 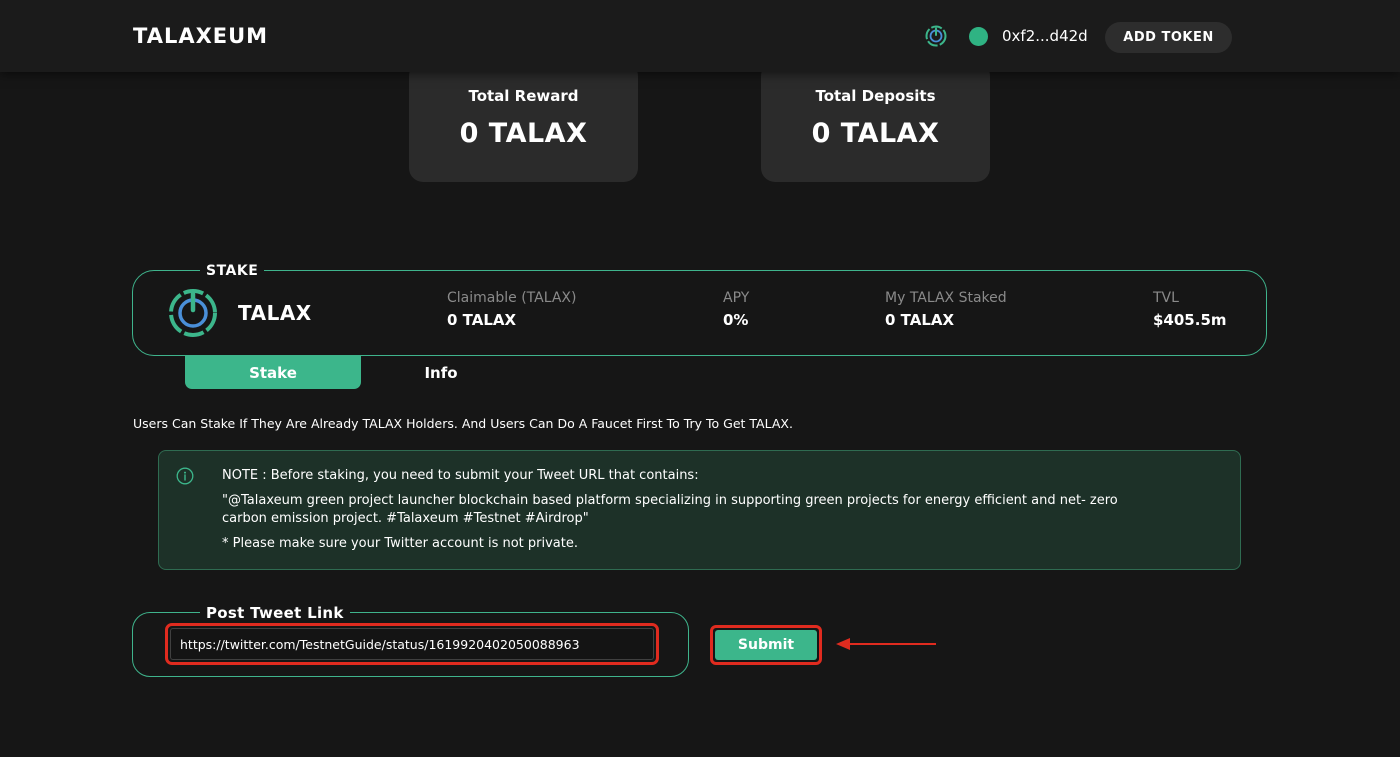 I want to click on submit-highlight: Submit, so click(x=766, y=645).